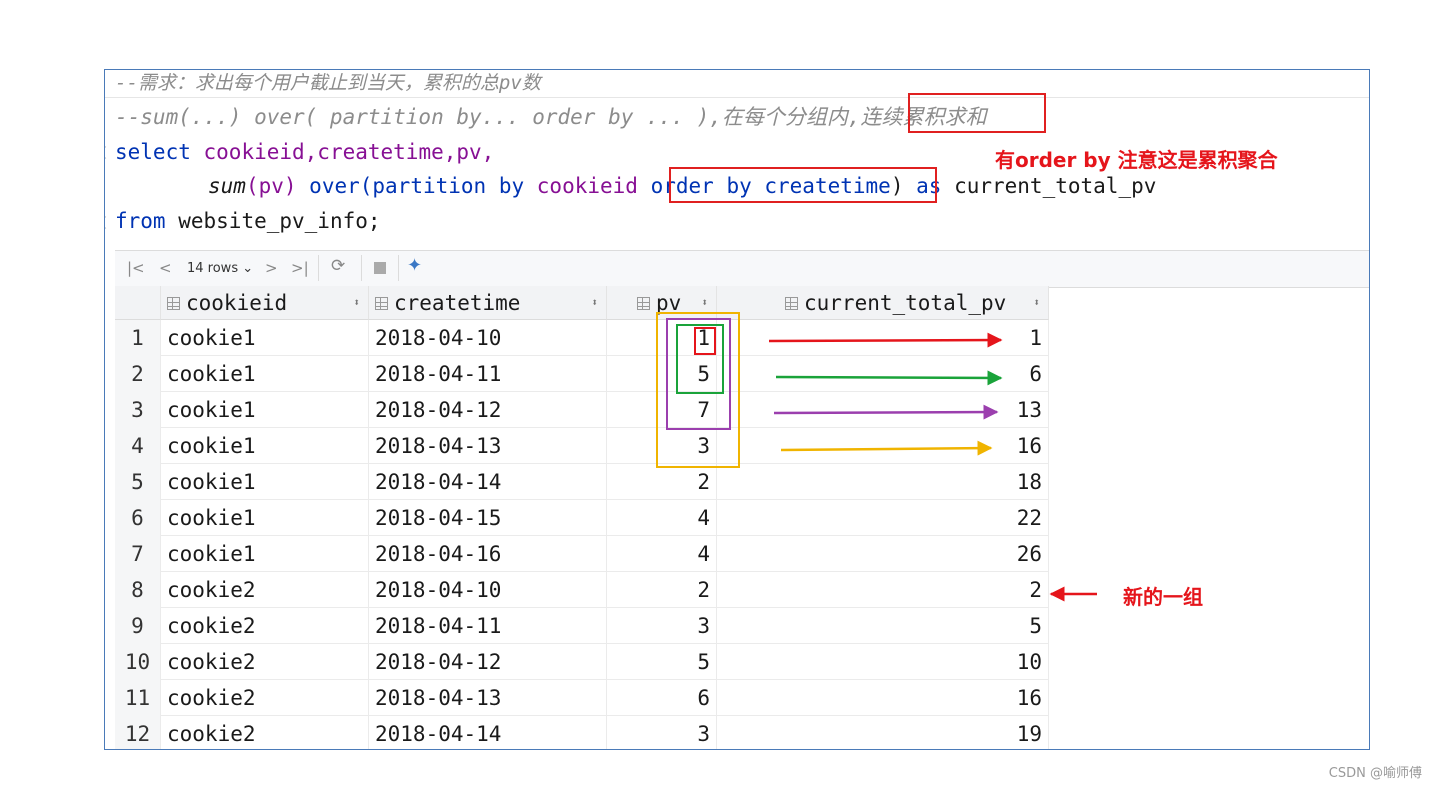 This screenshot has height=787, width=1438. I want to click on new-group-arrow, so click(1073, 594).